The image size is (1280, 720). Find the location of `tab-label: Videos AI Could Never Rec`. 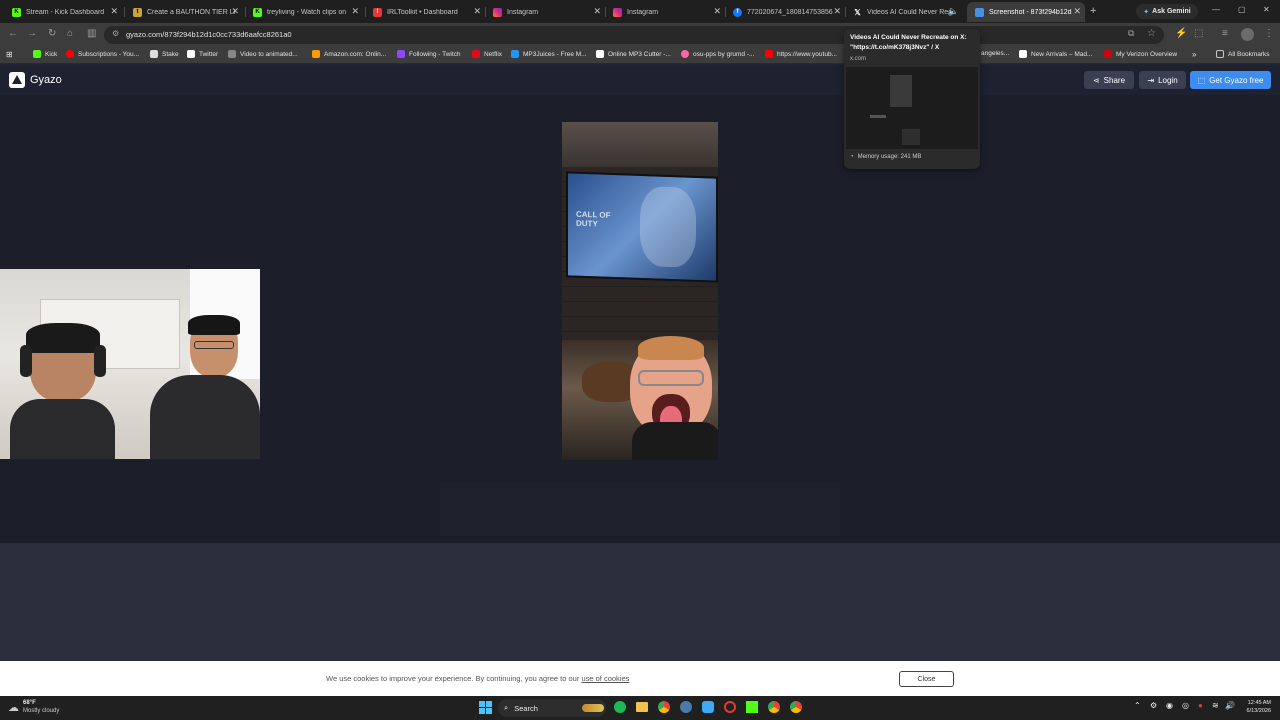

tab-label: Videos AI Could Never Rec is located at coordinates (909, 12).